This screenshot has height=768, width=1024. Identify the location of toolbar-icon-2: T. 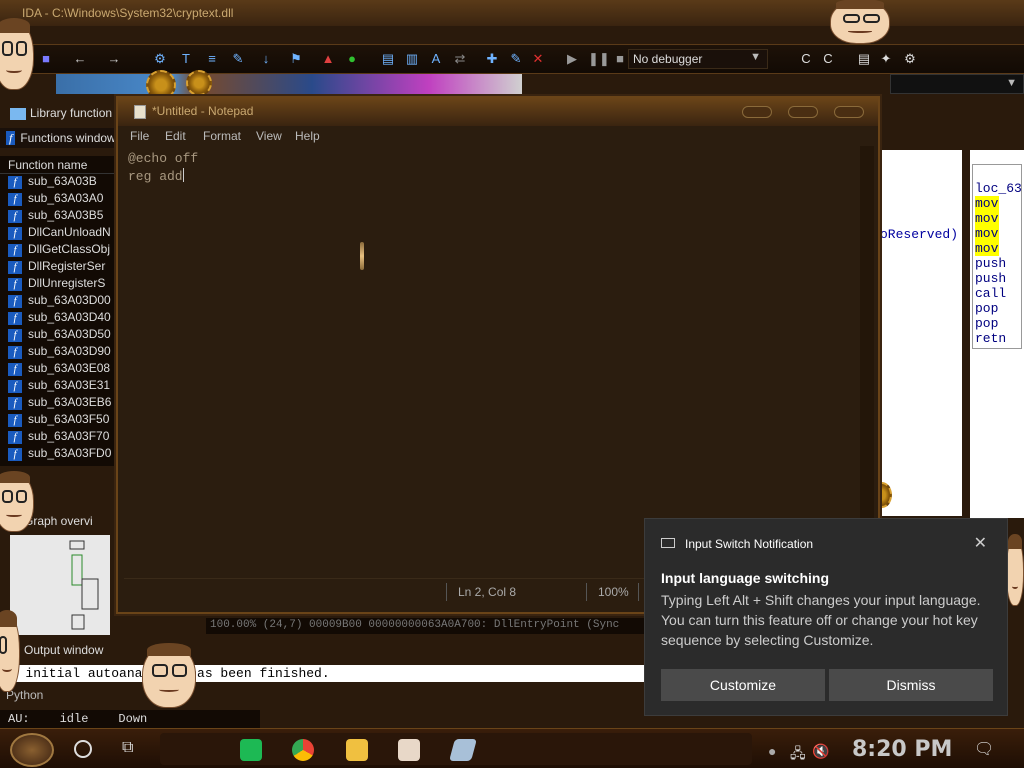
(186, 59).